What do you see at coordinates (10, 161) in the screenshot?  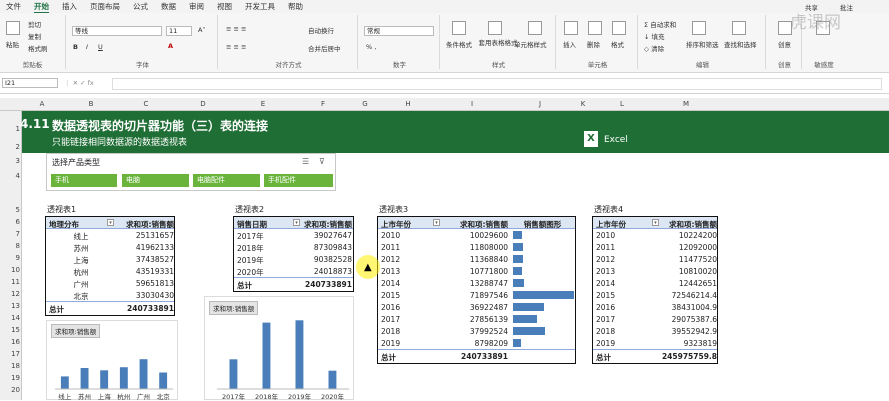 I see `row-header: 3` at bounding box center [10, 161].